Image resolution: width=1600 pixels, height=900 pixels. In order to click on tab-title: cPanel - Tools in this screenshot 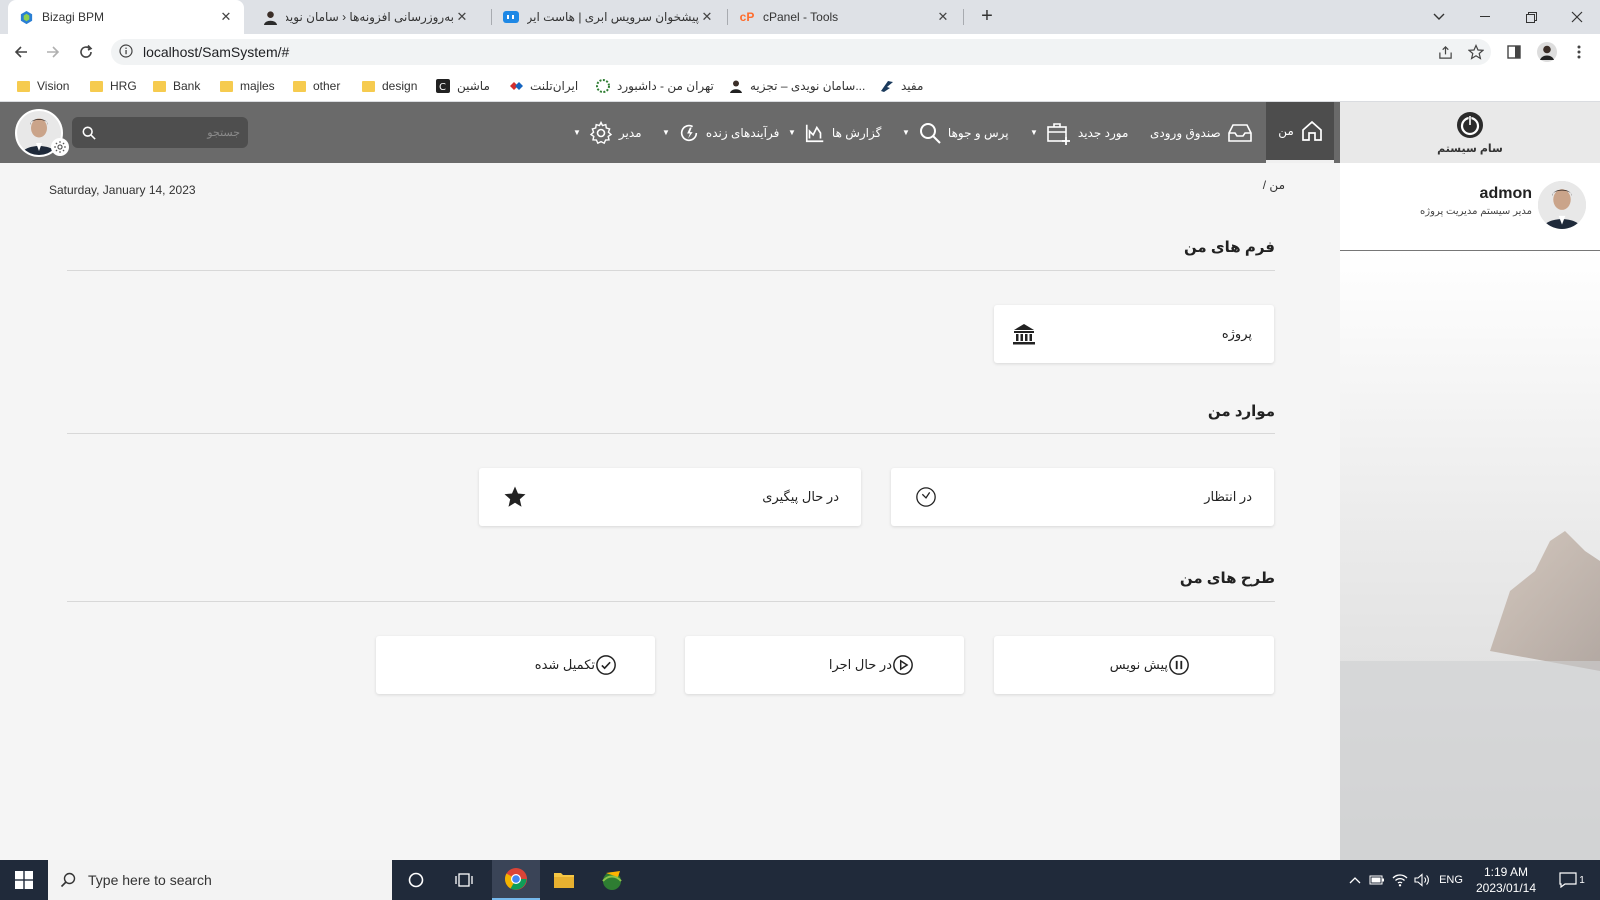, I will do `click(801, 17)`.